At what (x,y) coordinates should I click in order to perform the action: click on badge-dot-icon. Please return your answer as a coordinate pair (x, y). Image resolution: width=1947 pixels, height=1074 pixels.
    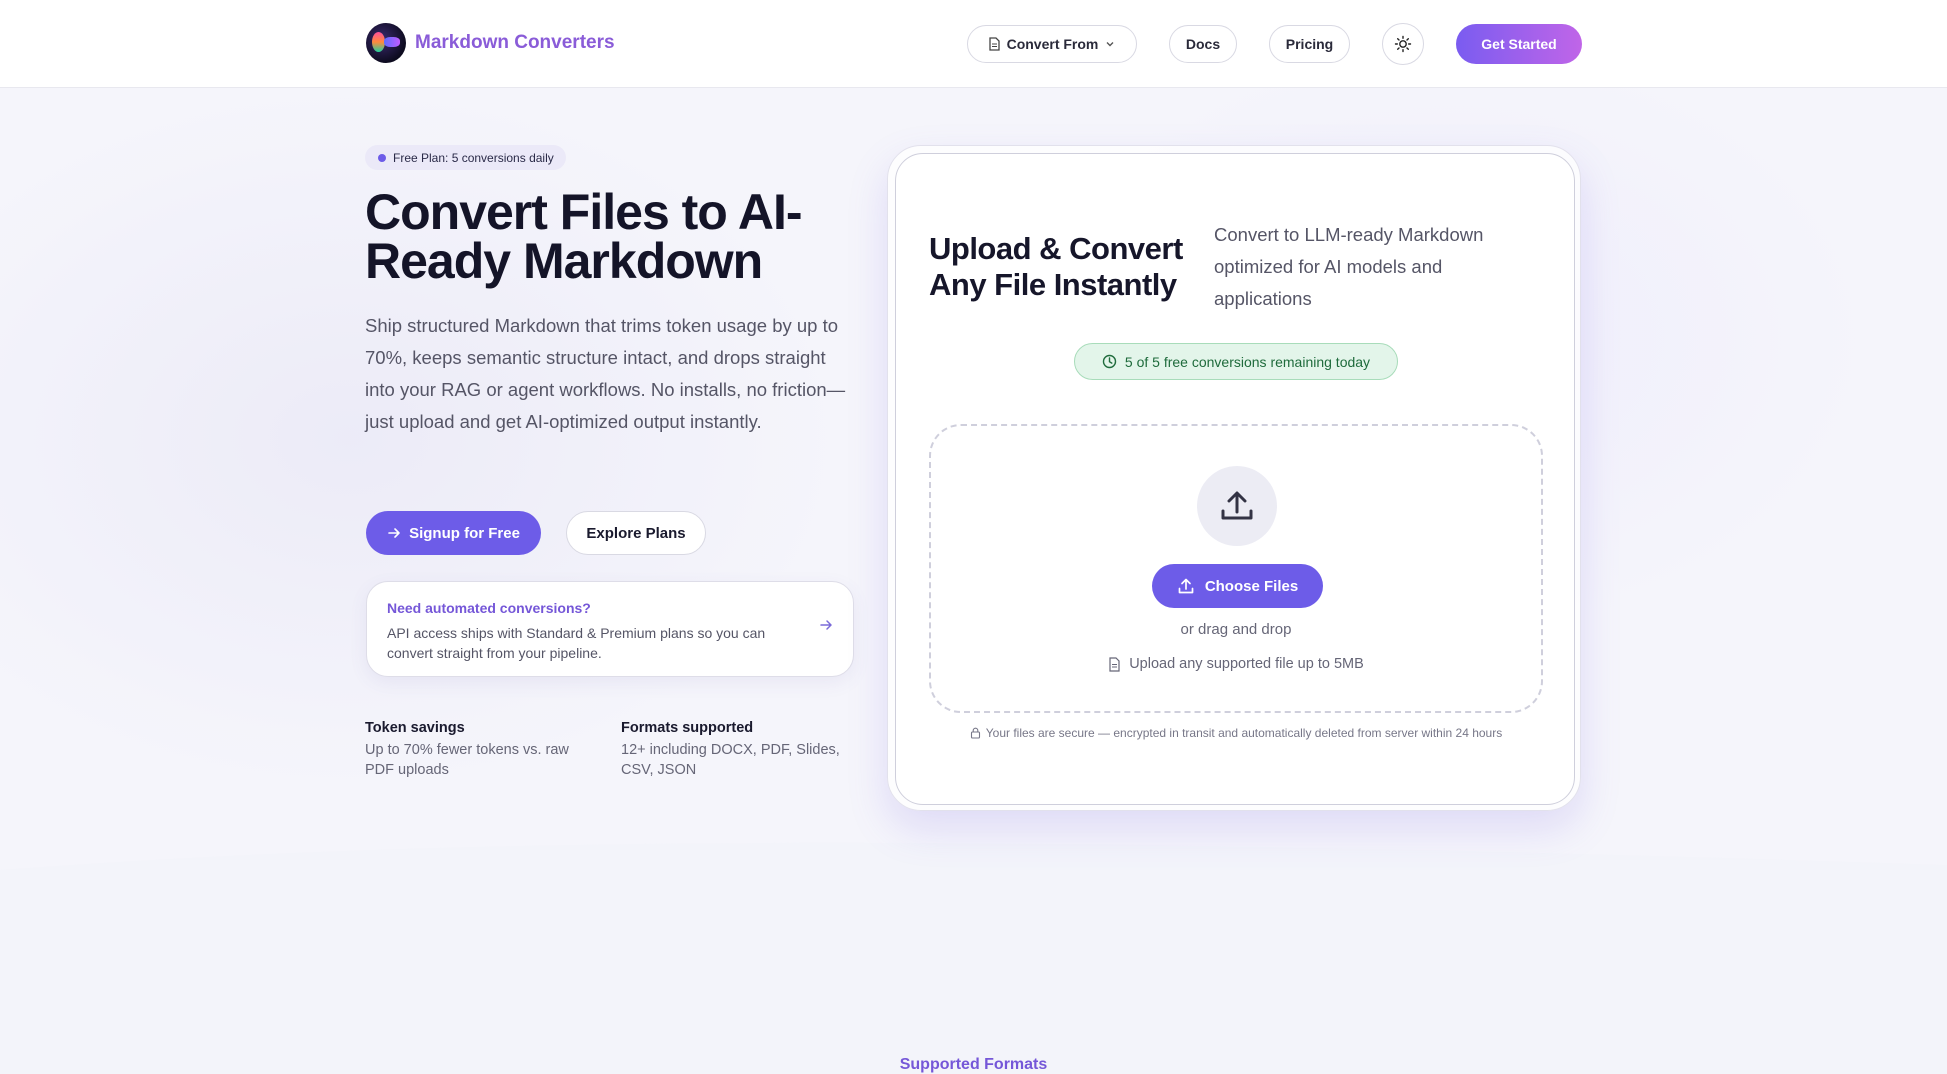
    Looking at the image, I should click on (382, 158).